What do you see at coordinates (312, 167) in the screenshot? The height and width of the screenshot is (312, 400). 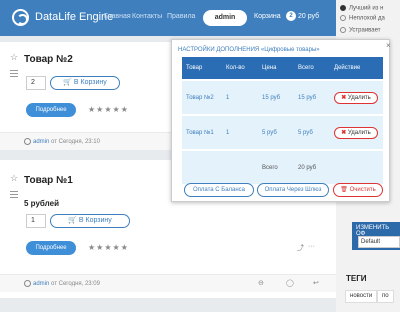 I see `total-value: 20 руб` at bounding box center [312, 167].